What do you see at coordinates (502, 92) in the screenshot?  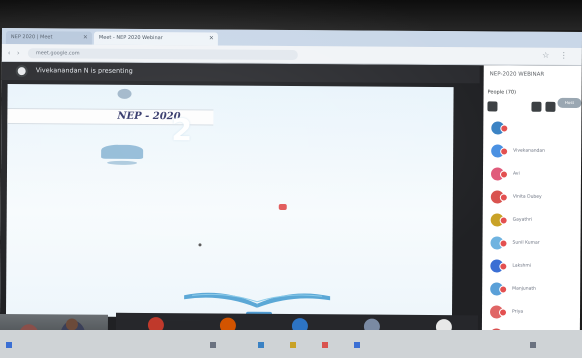 I see `people-label: People (70)` at bounding box center [502, 92].